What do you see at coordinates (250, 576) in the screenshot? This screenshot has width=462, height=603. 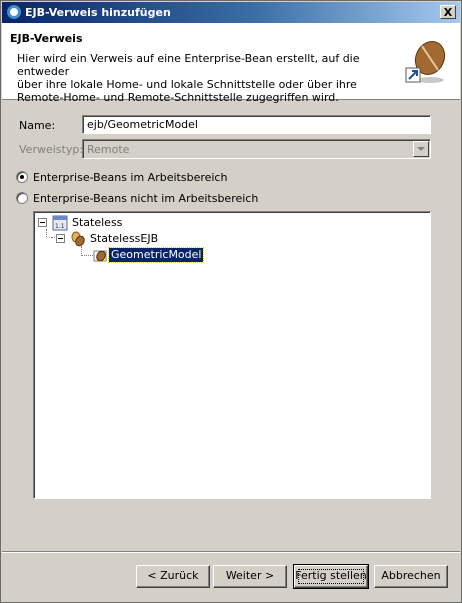 I see `next-button: Weiter >` at bounding box center [250, 576].